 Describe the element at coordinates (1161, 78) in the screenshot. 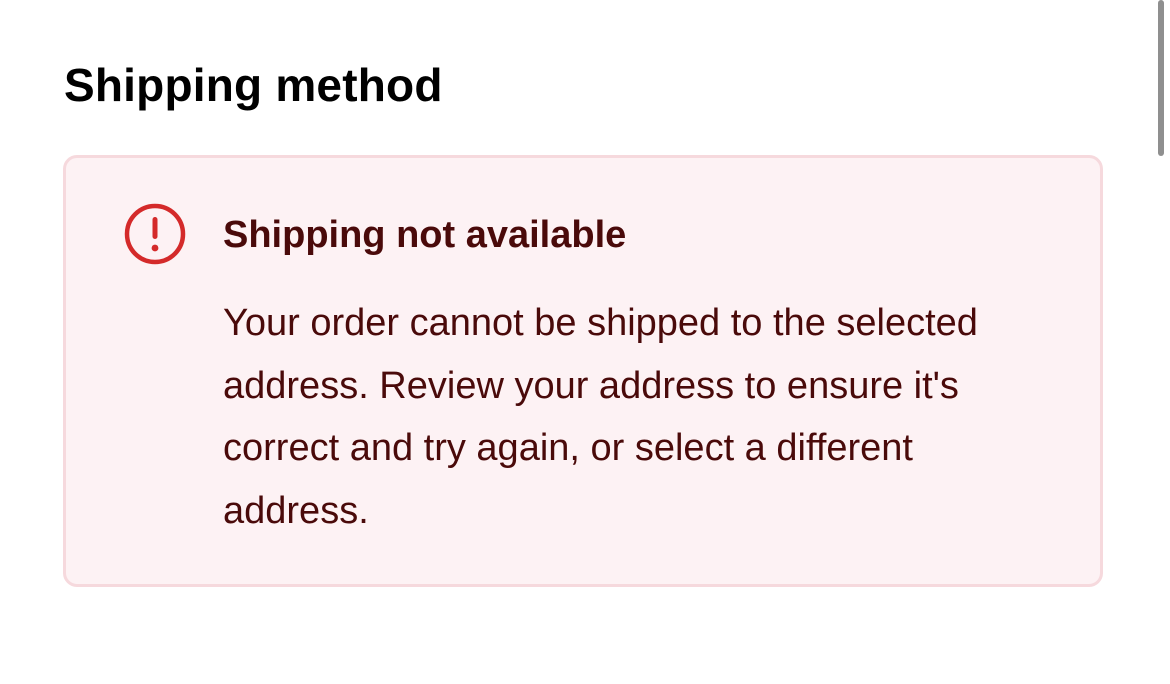

I see `vertical-scrollbar` at that location.